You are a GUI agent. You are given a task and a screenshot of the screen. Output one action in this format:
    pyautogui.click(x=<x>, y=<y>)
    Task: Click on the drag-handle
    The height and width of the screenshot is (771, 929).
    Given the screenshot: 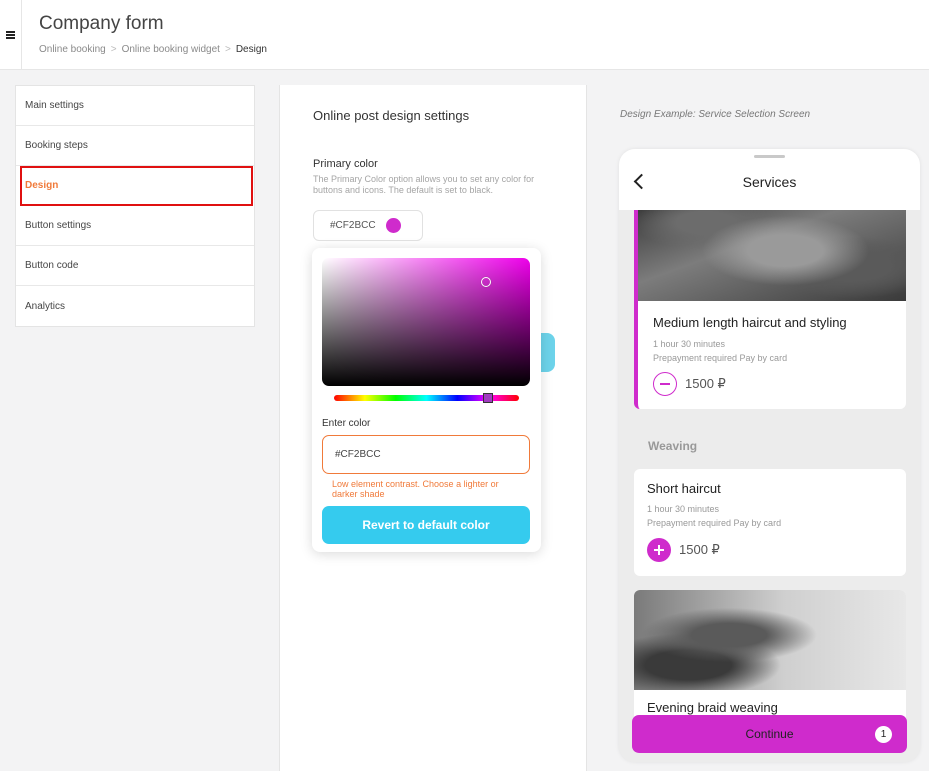 What is the action you would take?
    pyautogui.click(x=769, y=156)
    